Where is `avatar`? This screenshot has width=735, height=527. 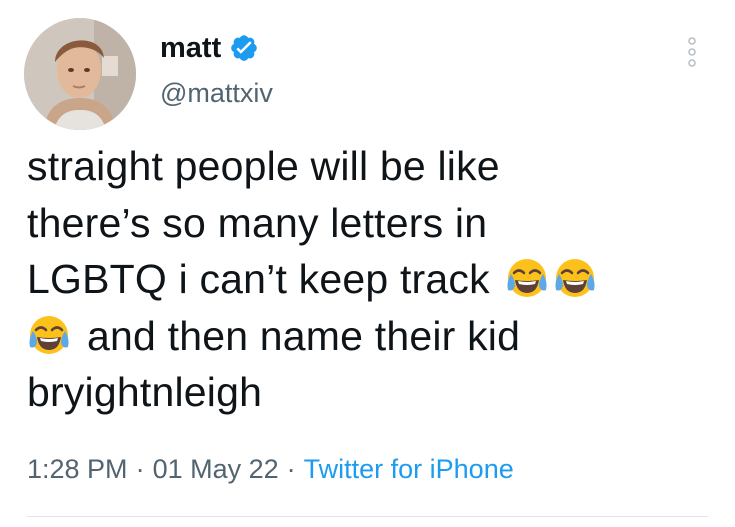
avatar is located at coordinates (80, 74).